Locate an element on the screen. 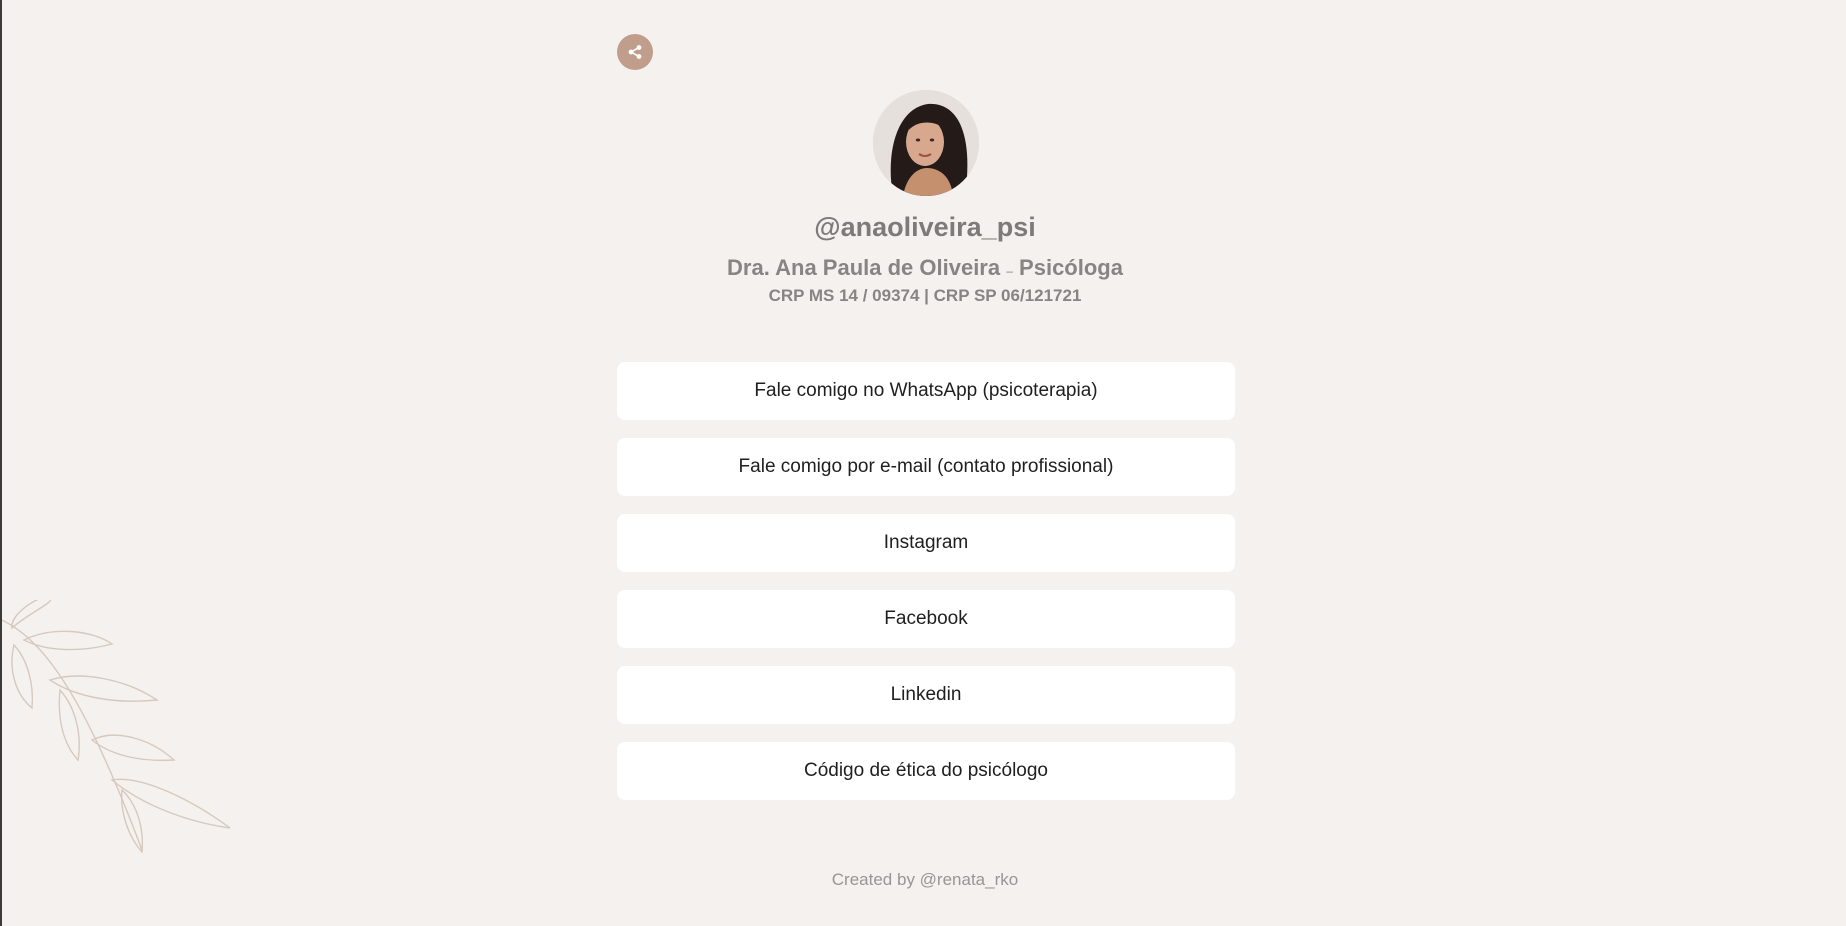 This screenshot has height=926, width=1846. avatar is located at coordinates (926, 143).